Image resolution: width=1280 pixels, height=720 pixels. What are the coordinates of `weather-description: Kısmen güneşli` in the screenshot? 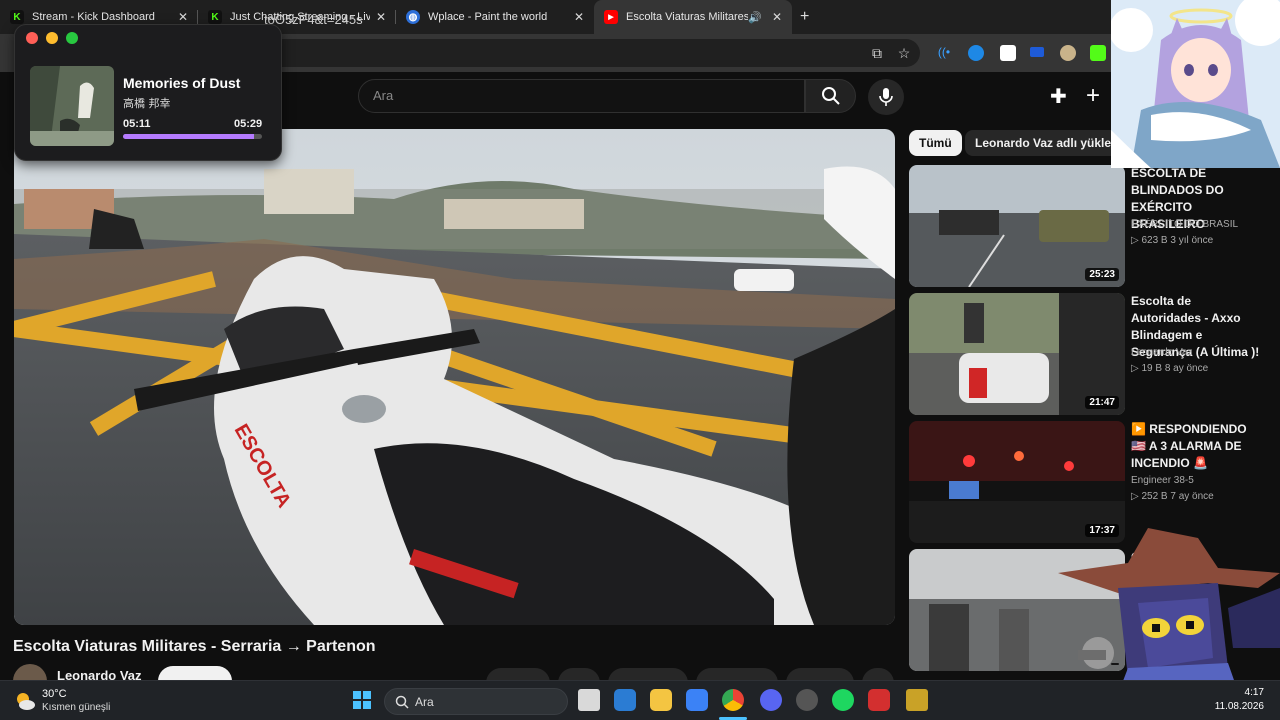 It's located at (76, 707).